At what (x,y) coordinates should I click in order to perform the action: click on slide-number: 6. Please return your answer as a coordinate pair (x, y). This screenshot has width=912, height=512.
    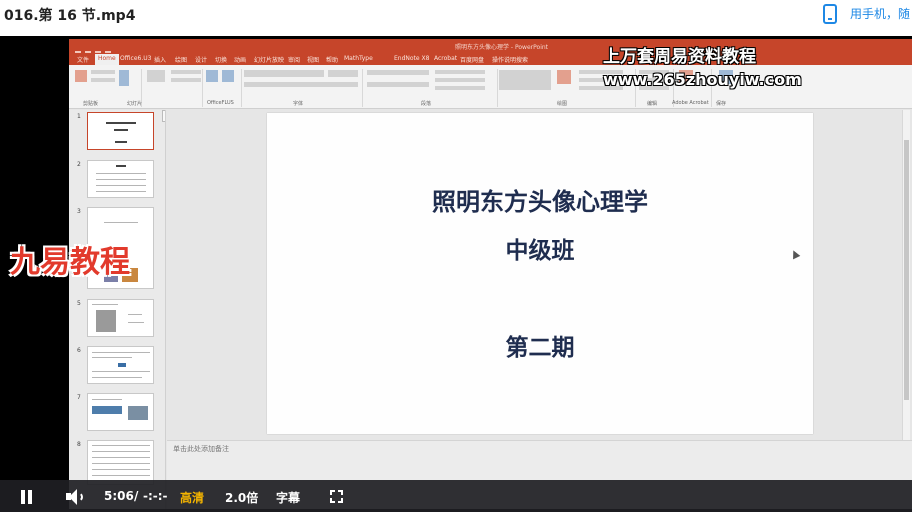
    Looking at the image, I should click on (79, 350).